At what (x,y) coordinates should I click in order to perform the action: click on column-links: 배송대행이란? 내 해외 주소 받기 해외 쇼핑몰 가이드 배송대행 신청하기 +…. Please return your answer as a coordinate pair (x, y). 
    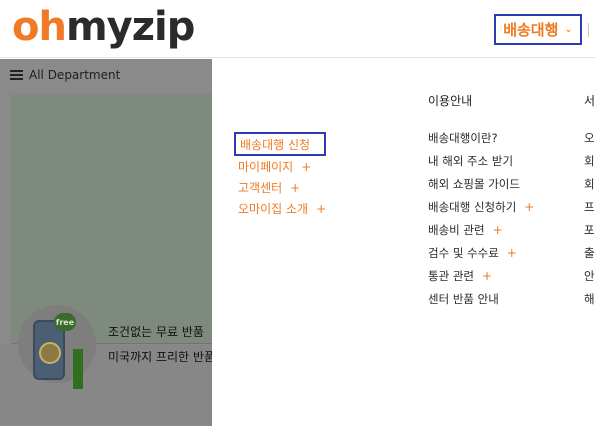
    Looking at the image, I should click on (503, 218).